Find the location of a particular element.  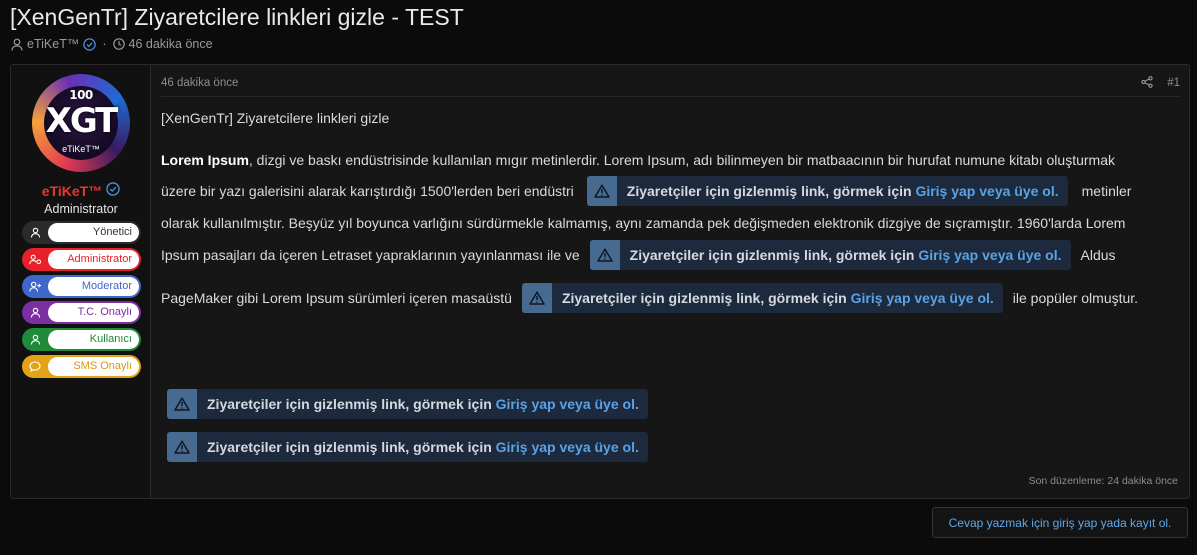

paragraph-text: metinler is located at coordinates (1106, 191).